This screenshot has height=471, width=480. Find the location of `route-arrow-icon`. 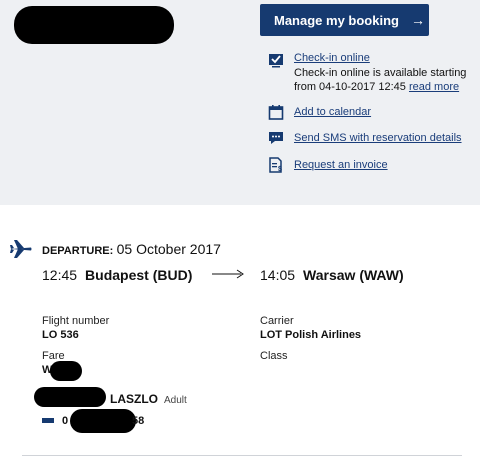

route-arrow-icon is located at coordinates (228, 274).